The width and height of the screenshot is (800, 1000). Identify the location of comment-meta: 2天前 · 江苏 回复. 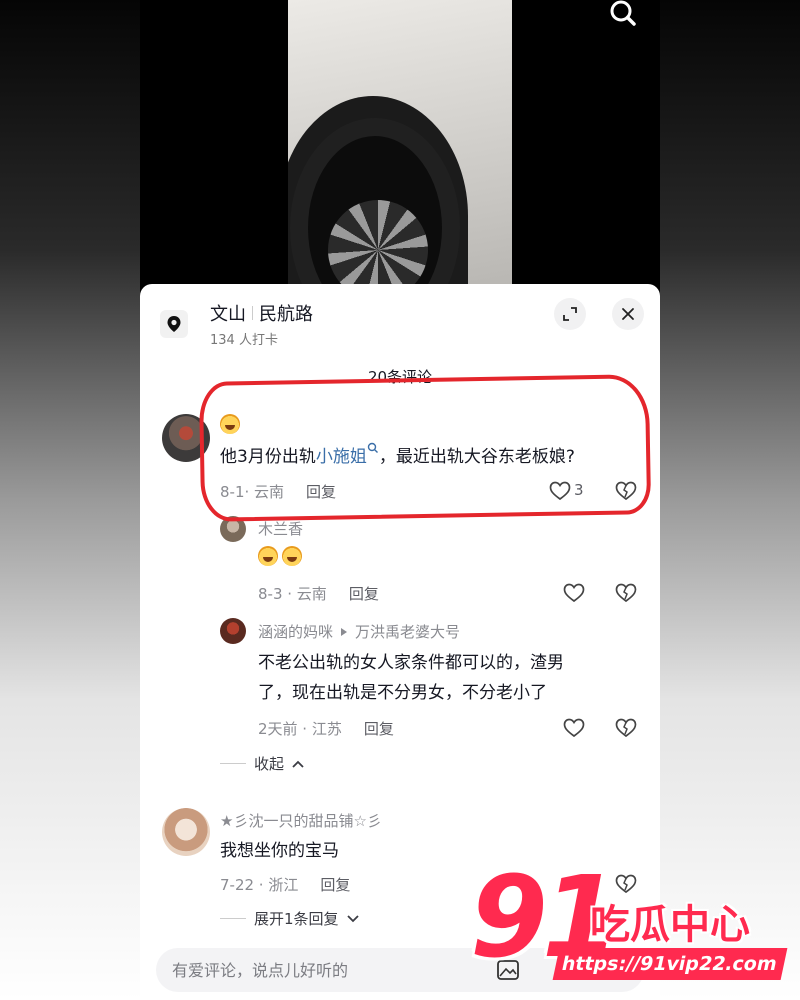
(326, 728).